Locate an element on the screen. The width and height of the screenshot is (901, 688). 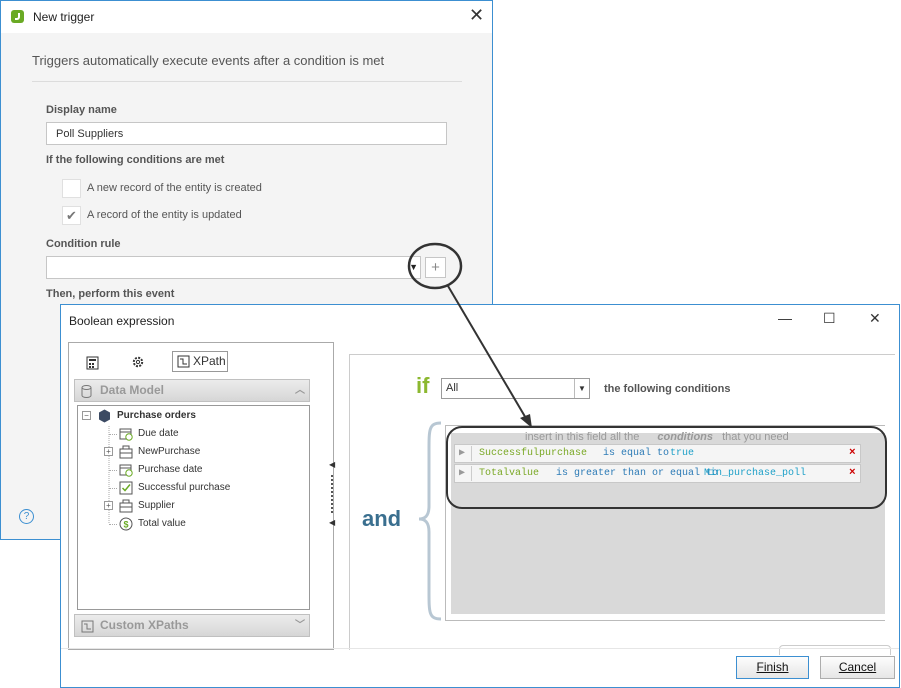
annotation-overlay is located at coordinates (469, 335).